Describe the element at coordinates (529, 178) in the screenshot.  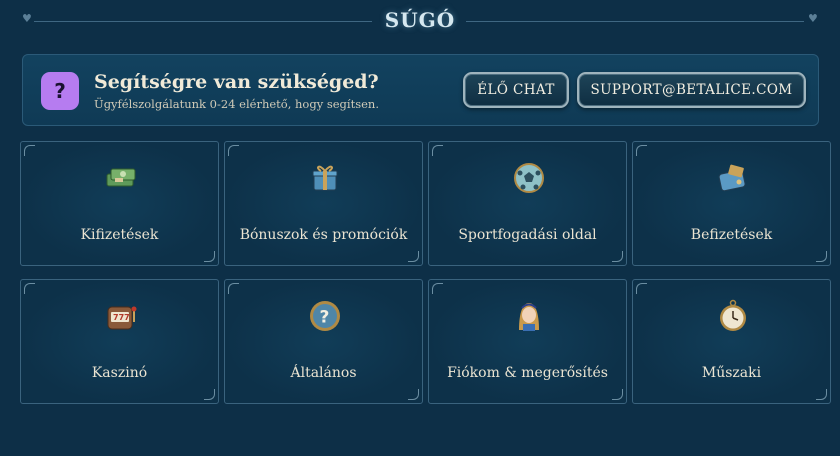
I see `soccer-ball-icon` at that location.